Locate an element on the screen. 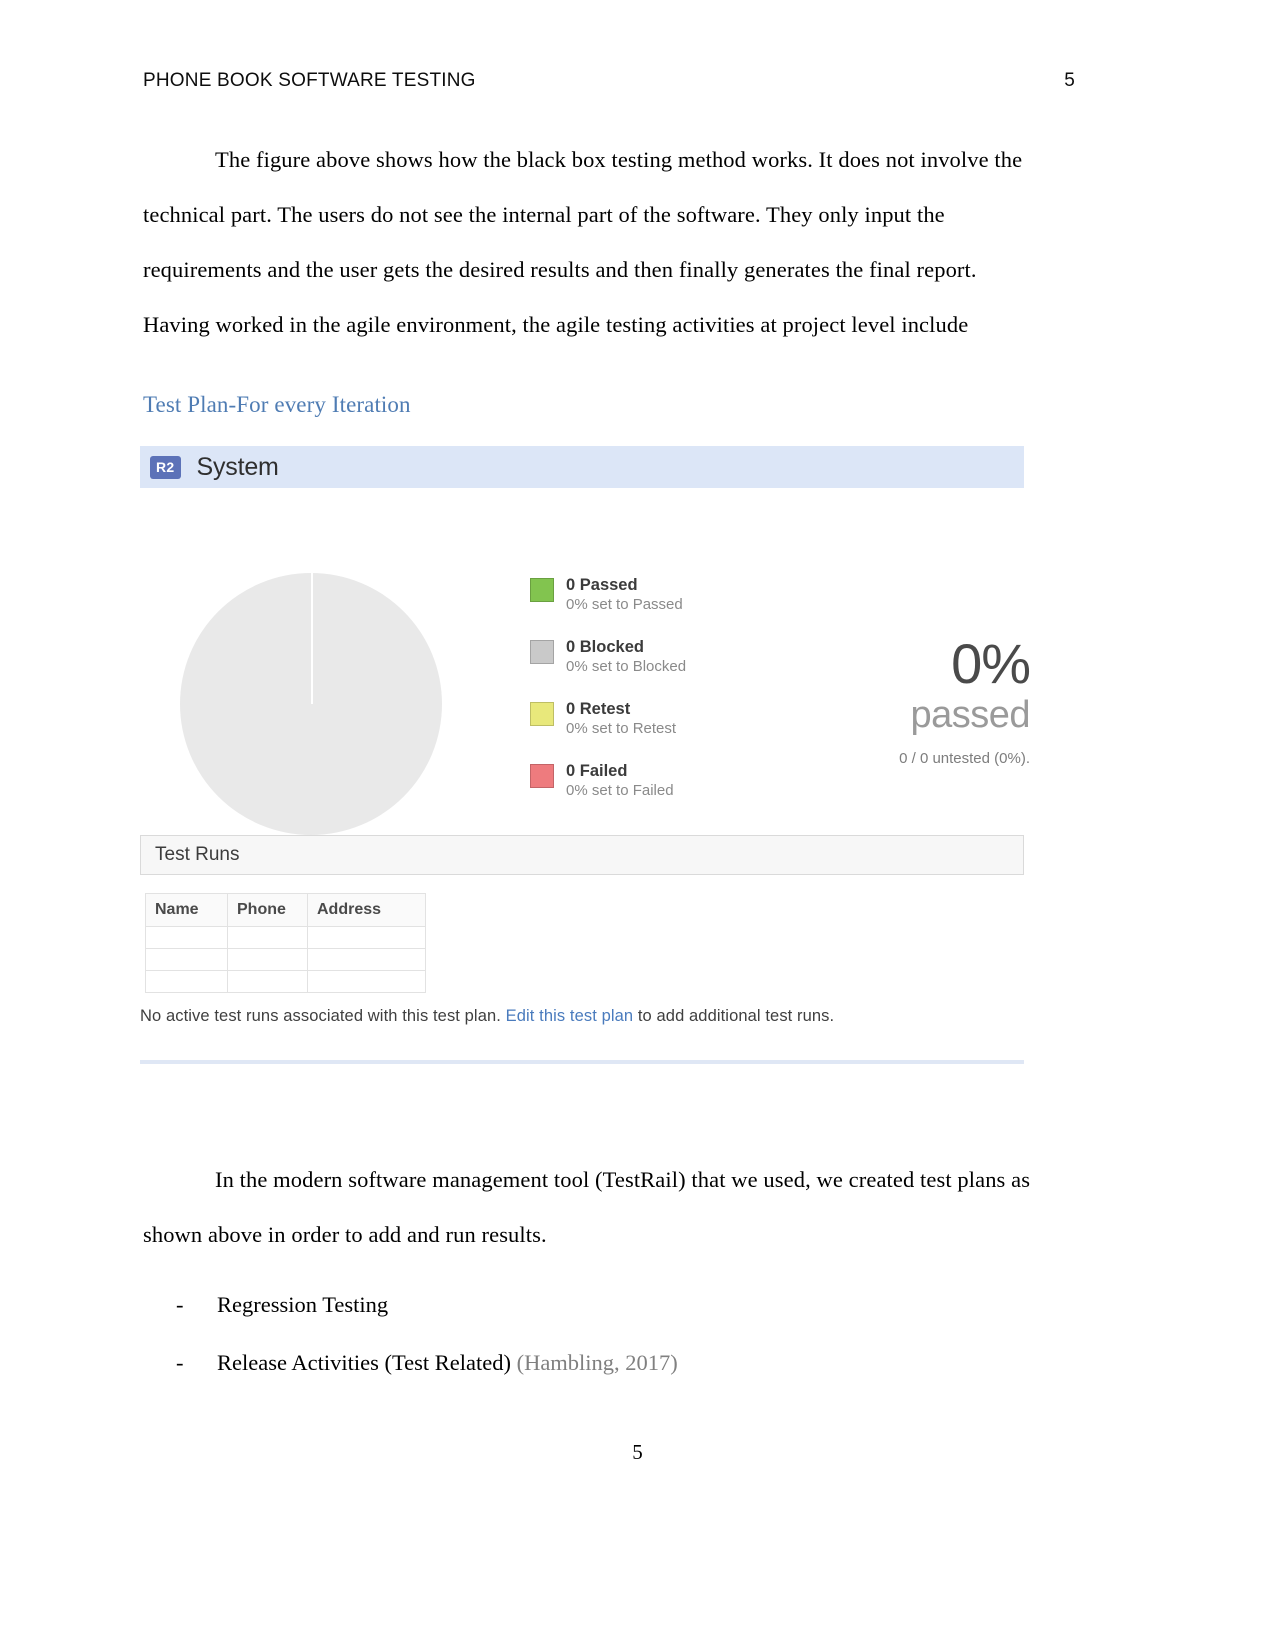 Image resolution: width=1275 pixels, height=1650 pixels. legend-label-passed: 0 Passed is located at coordinates (602, 585).